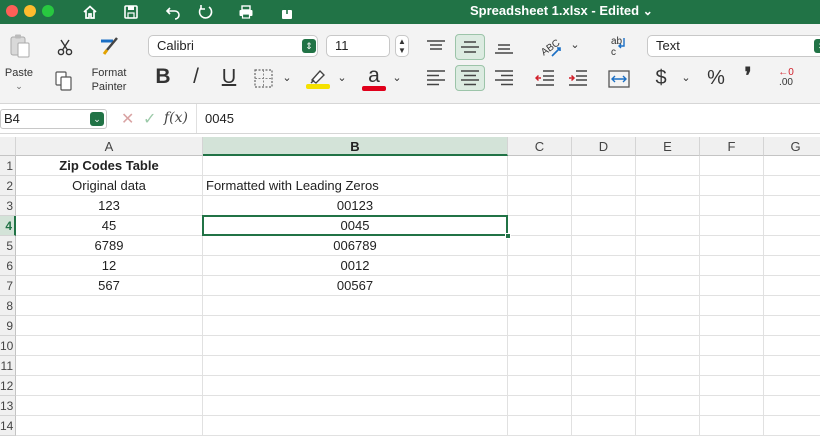 This screenshot has height=447, width=820. What do you see at coordinates (540, 326) in the screenshot?
I see `cell-c9` at bounding box center [540, 326].